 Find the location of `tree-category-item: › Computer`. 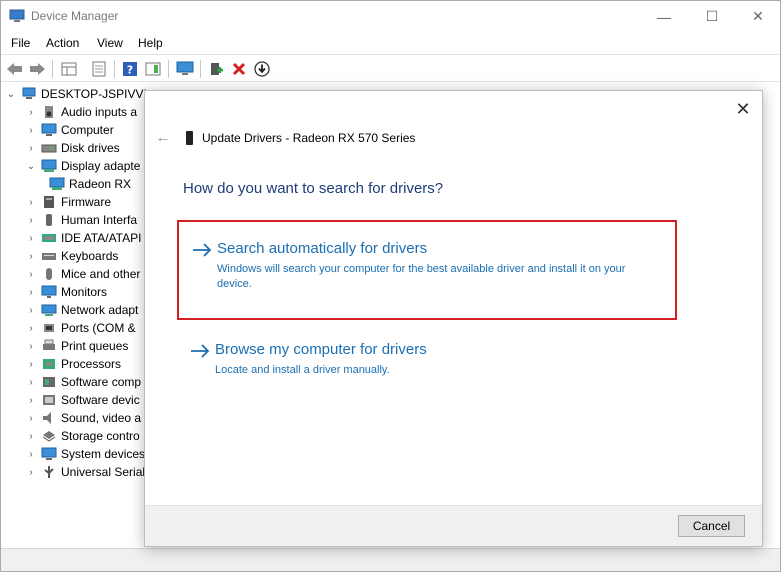

tree-category-item: › Computer is located at coordinates (69, 130).